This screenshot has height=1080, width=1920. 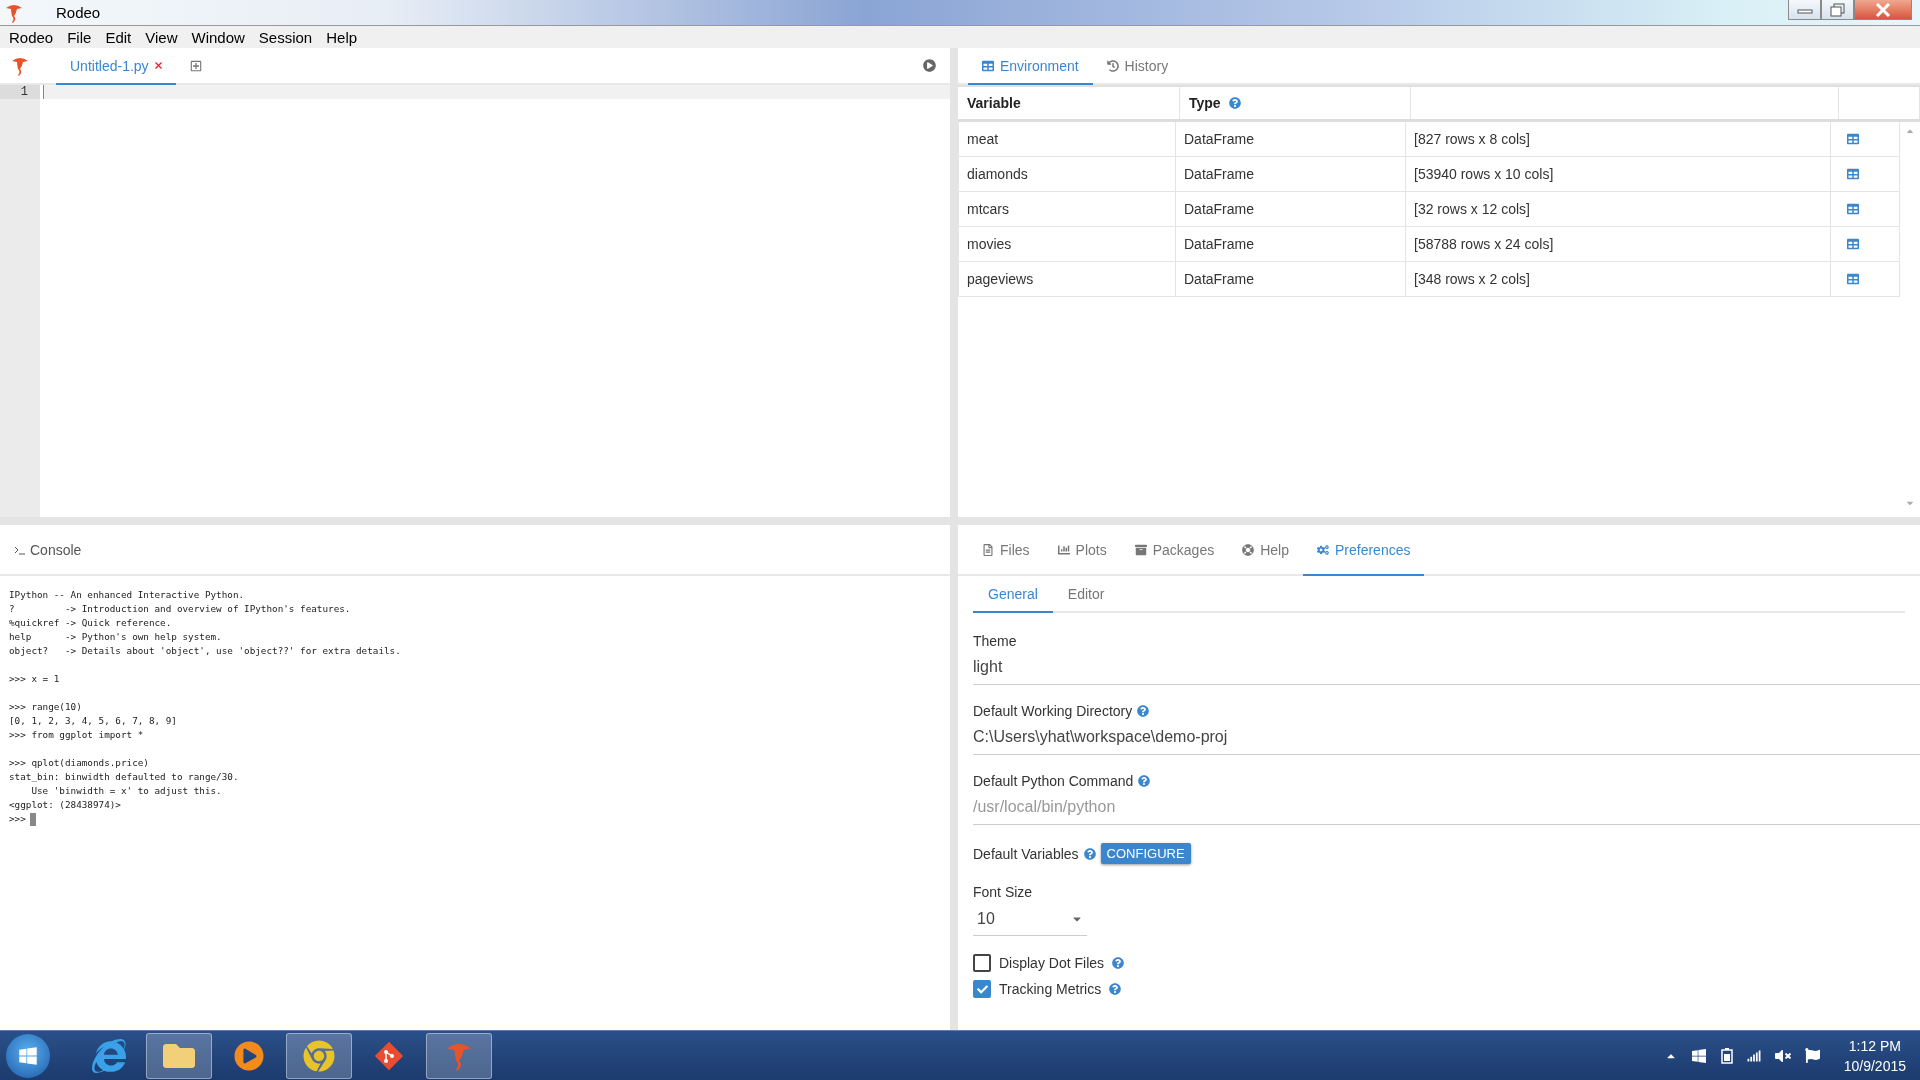 I want to click on console-line: stat_bin: binwidth defaulted to range/30., so click(x=124, y=777).